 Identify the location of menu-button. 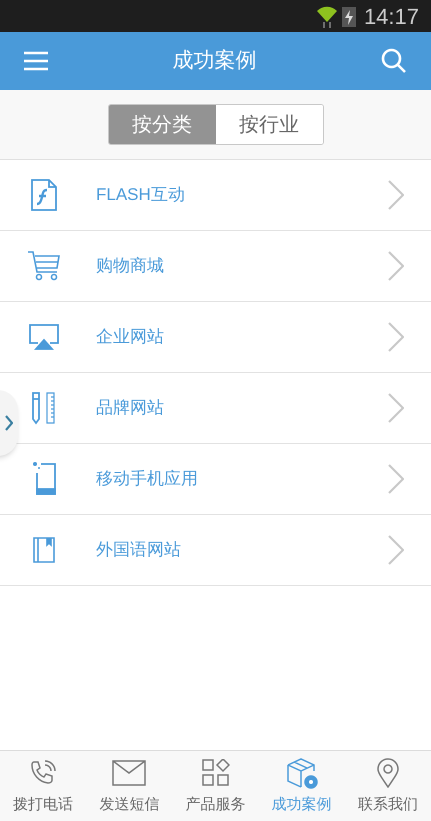
(36, 61).